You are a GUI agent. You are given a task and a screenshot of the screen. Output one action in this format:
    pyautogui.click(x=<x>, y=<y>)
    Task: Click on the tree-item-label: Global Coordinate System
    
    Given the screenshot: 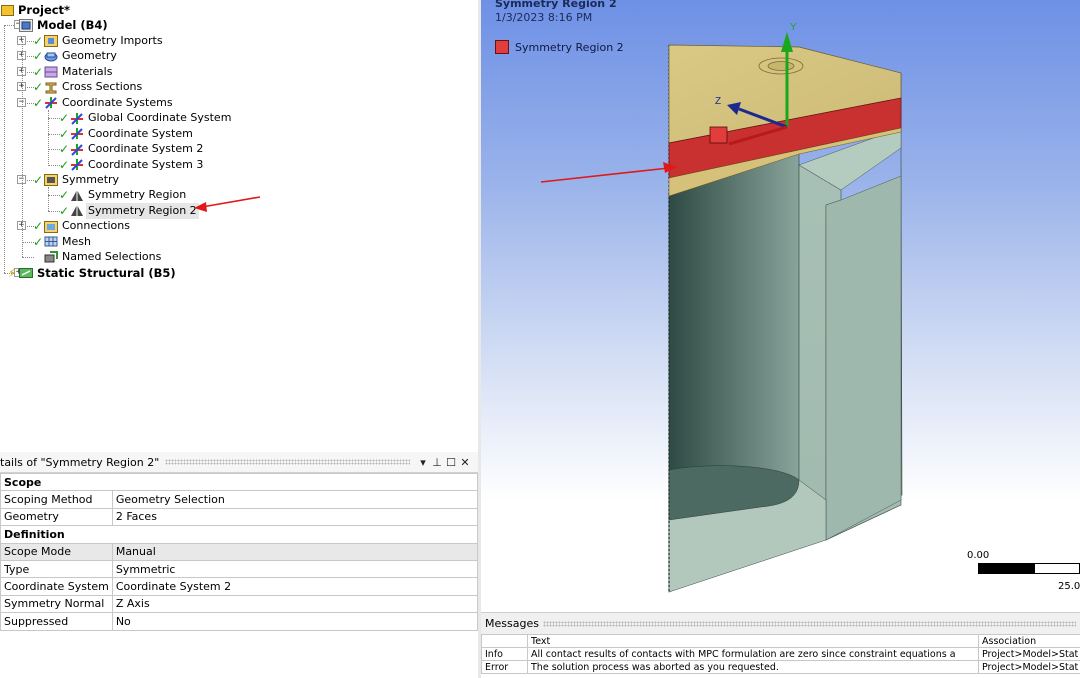 What is the action you would take?
    pyautogui.click(x=160, y=118)
    